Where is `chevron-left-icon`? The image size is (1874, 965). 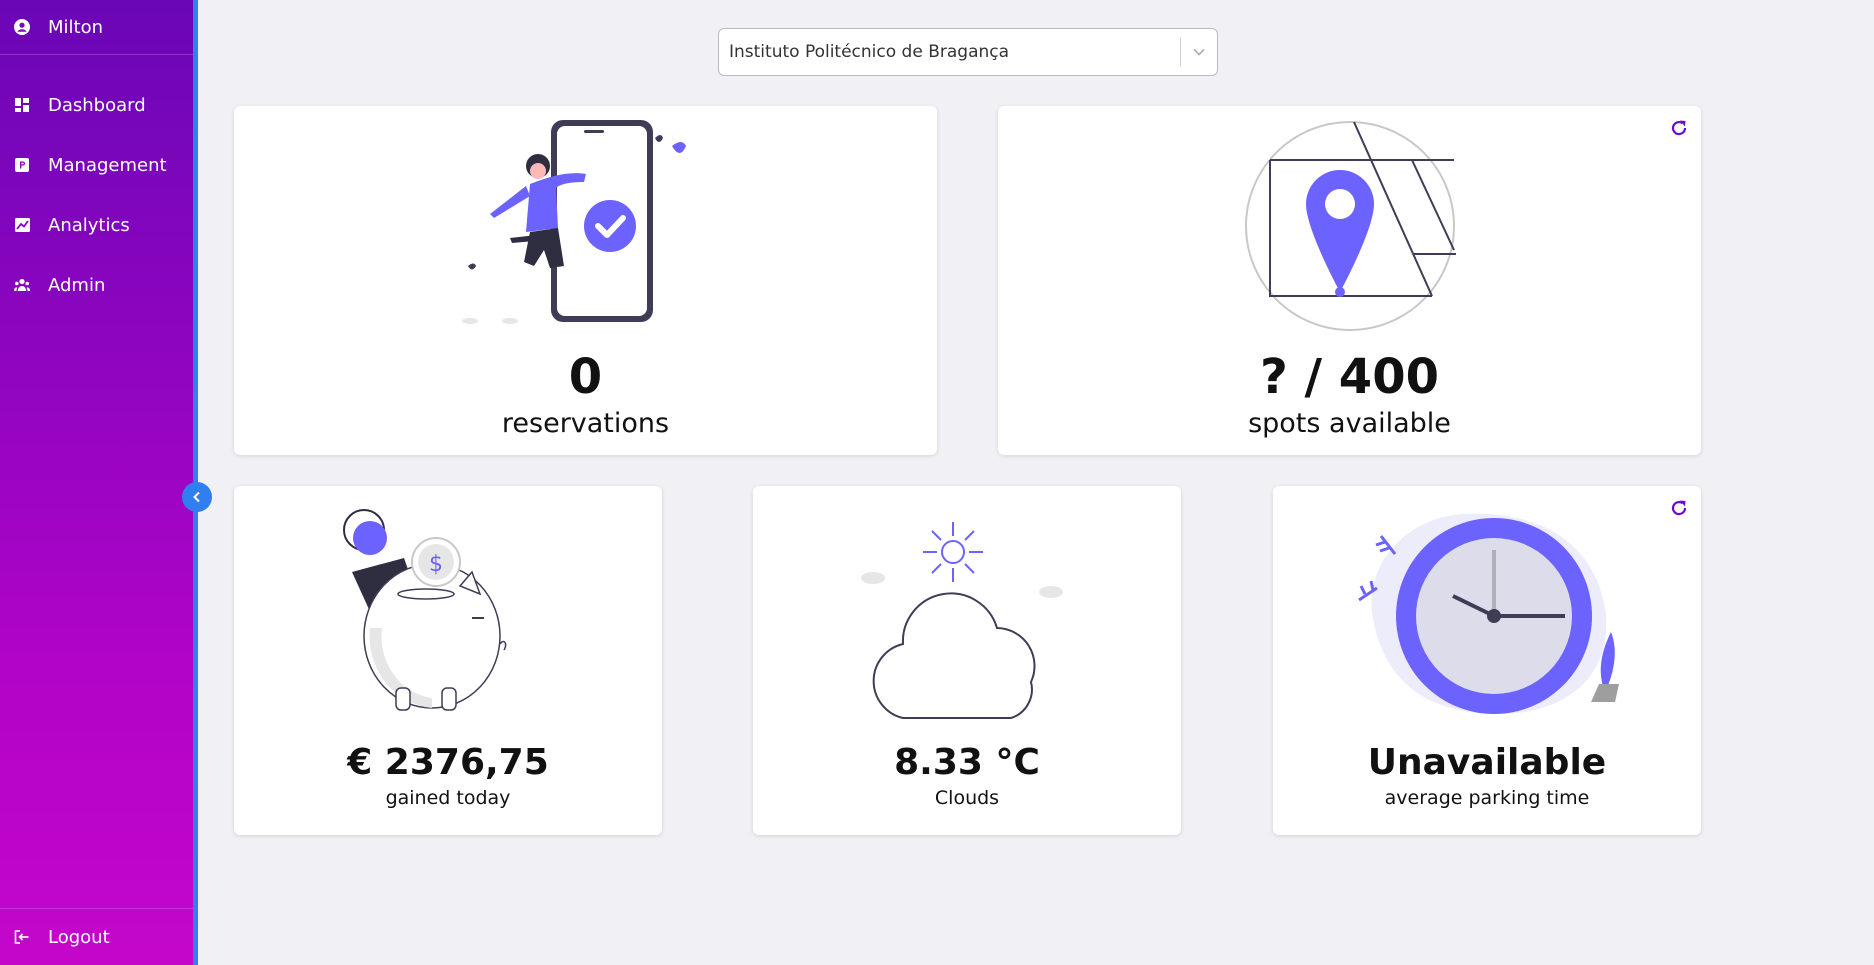
chevron-left-icon is located at coordinates (197, 497).